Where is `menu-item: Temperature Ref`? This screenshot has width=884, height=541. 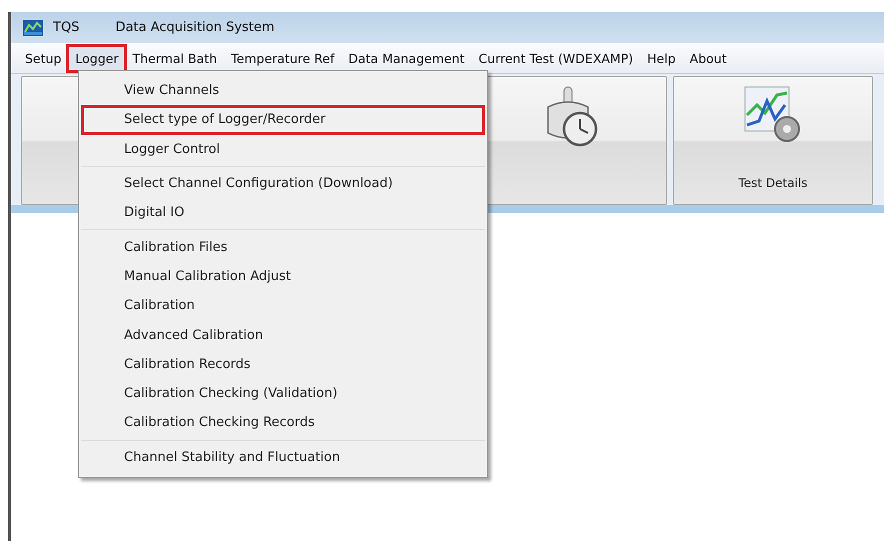
menu-item: Temperature Ref is located at coordinates (282, 58).